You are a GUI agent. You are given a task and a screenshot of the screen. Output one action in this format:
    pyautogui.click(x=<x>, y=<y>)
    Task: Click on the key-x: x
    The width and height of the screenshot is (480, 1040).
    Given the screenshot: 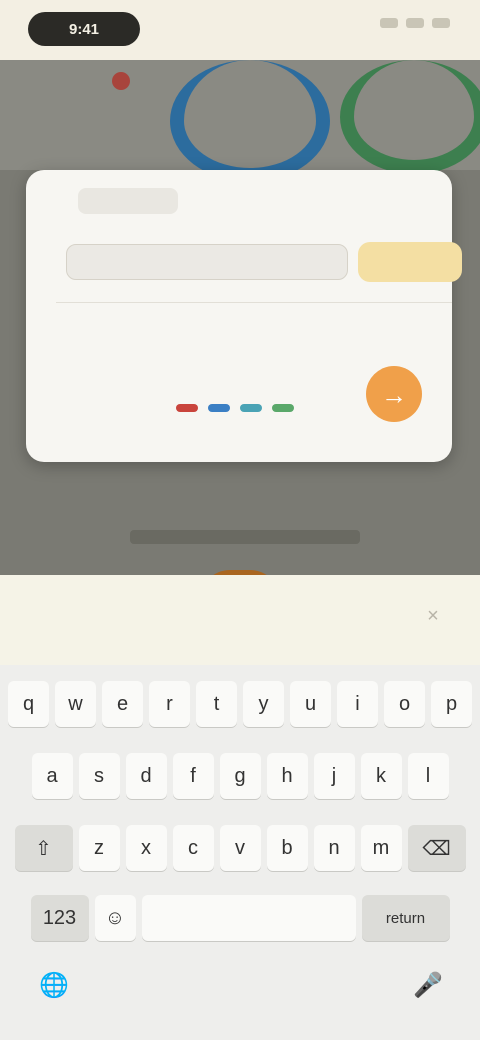 What is the action you would take?
    pyautogui.click(x=146, y=848)
    